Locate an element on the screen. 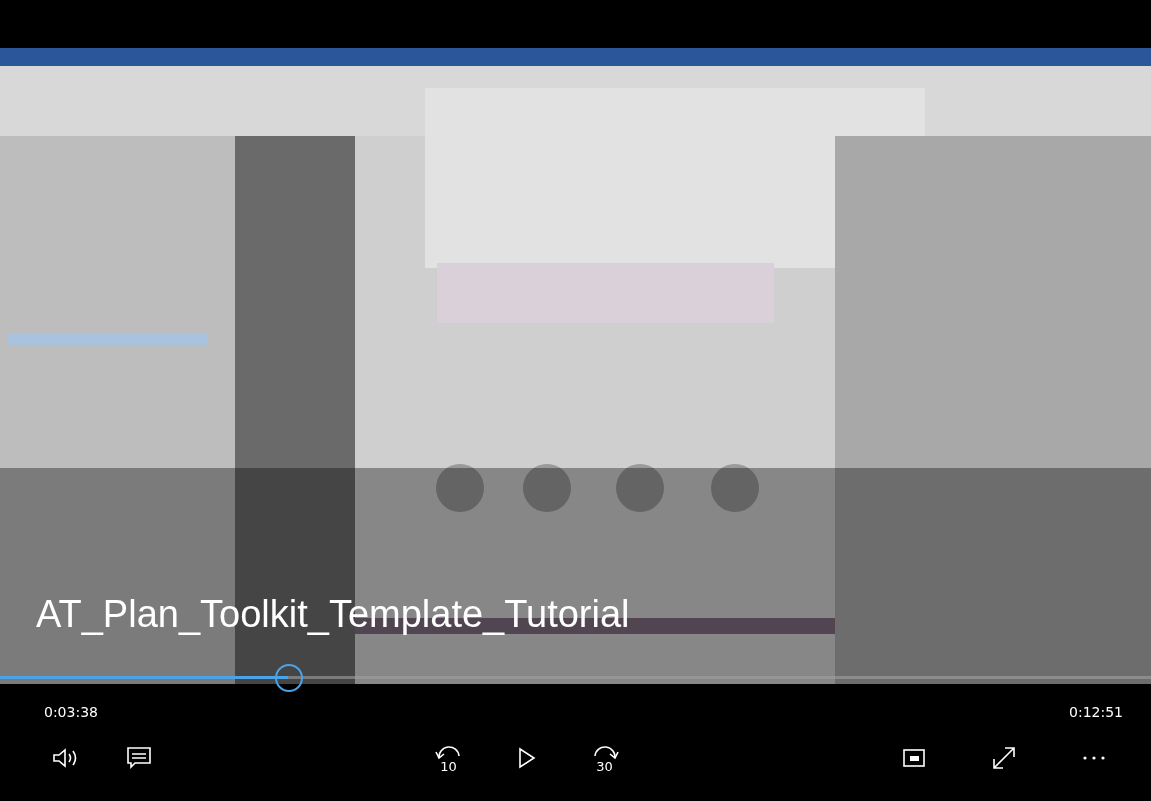 The width and height of the screenshot is (1151, 801). skip-forward-button: 30 is located at coordinates (604, 758).